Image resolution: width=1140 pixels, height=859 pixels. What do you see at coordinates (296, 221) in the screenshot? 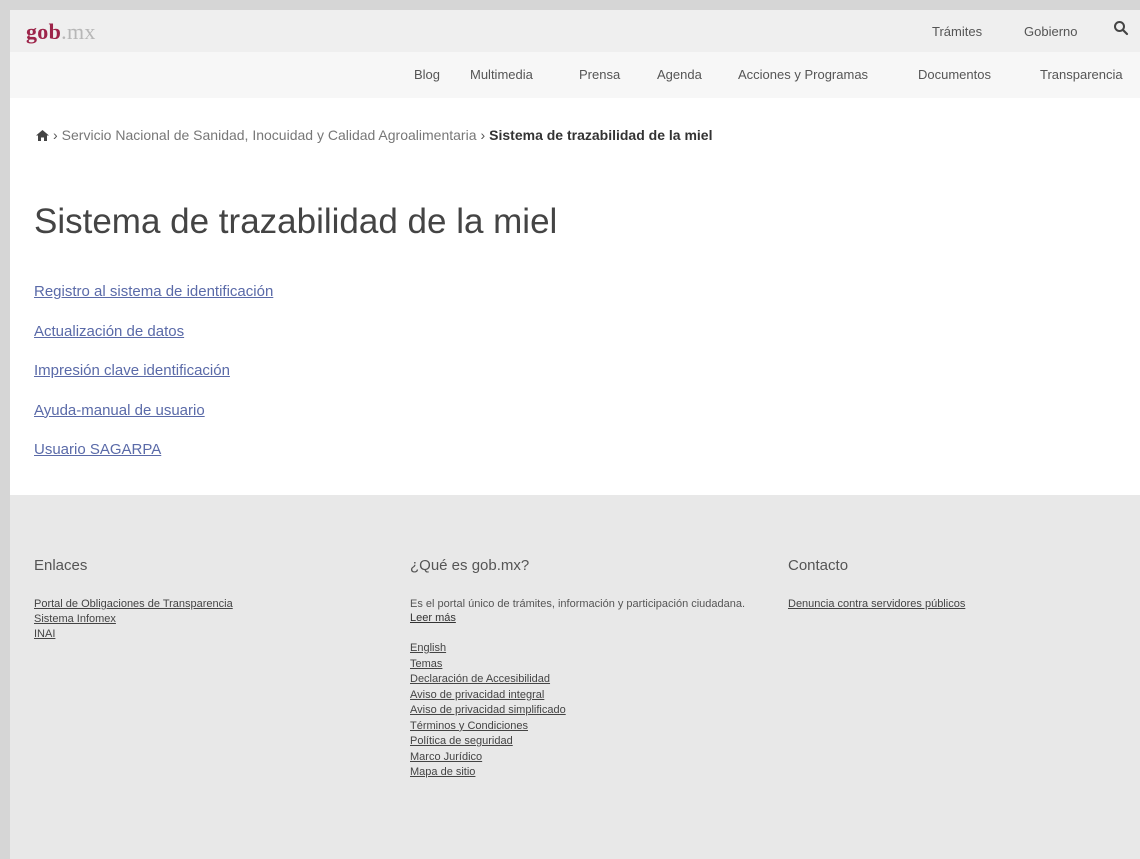
I see `page-title: Sistema de trazabilidad de la miel` at bounding box center [296, 221].